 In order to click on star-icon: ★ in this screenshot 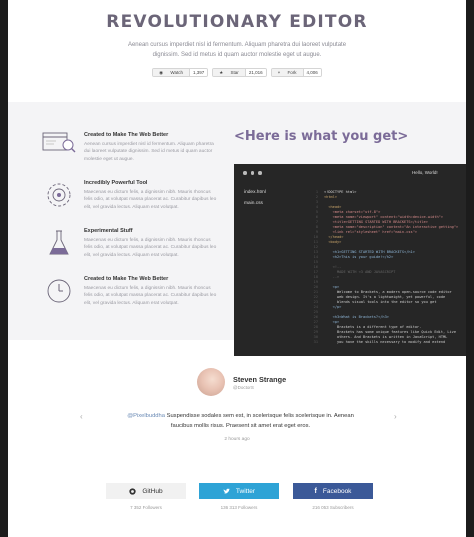, I will do `click(221, 72)`.